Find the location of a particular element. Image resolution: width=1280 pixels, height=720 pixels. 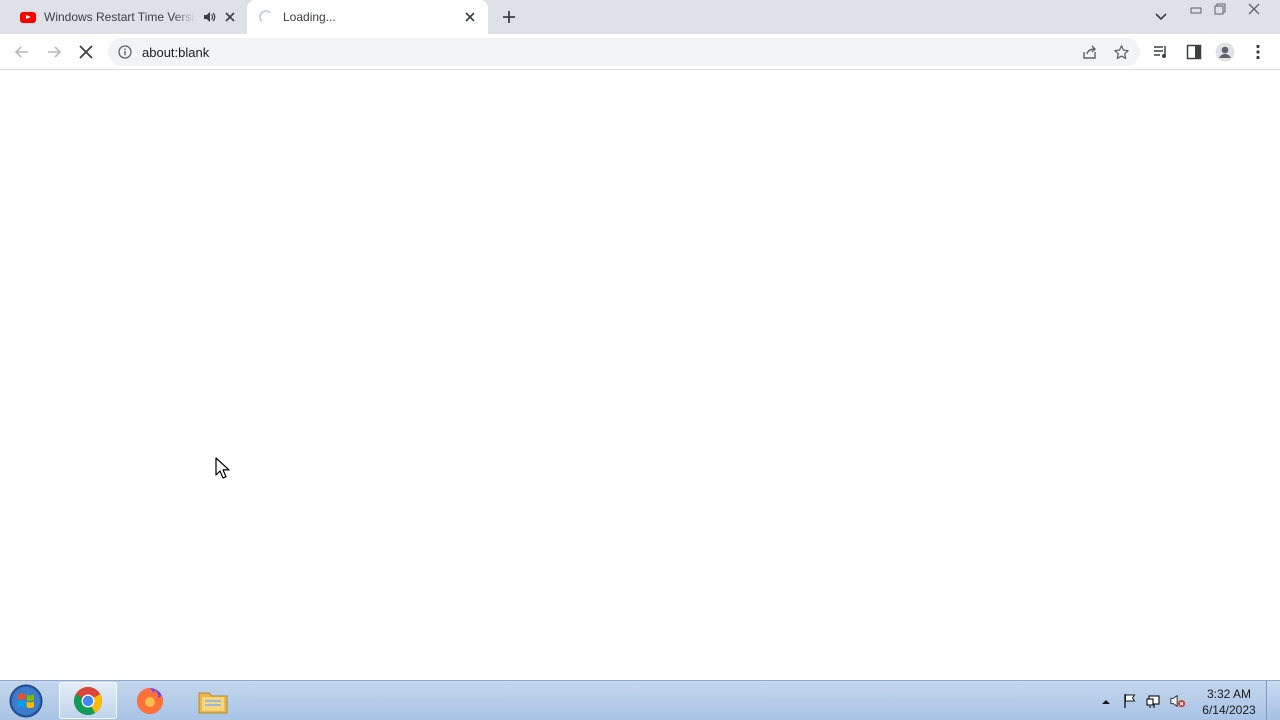

restore-icon is located at coordinates (1220, 9).